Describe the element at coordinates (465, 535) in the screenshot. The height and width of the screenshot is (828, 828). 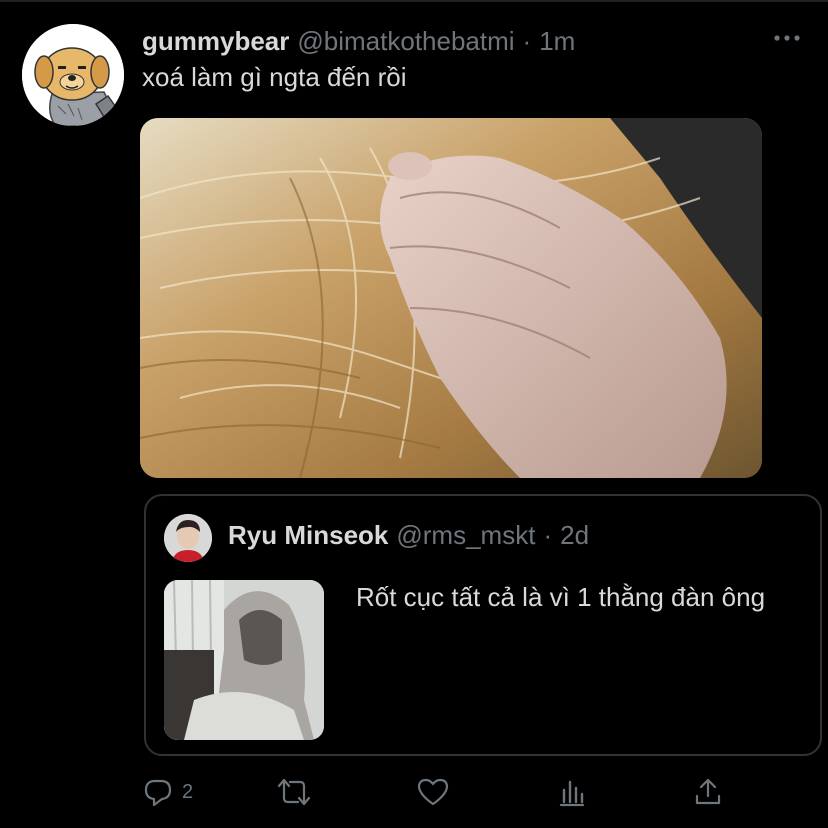
I see `quoted-author-handle: @rms_mskt` at that location.